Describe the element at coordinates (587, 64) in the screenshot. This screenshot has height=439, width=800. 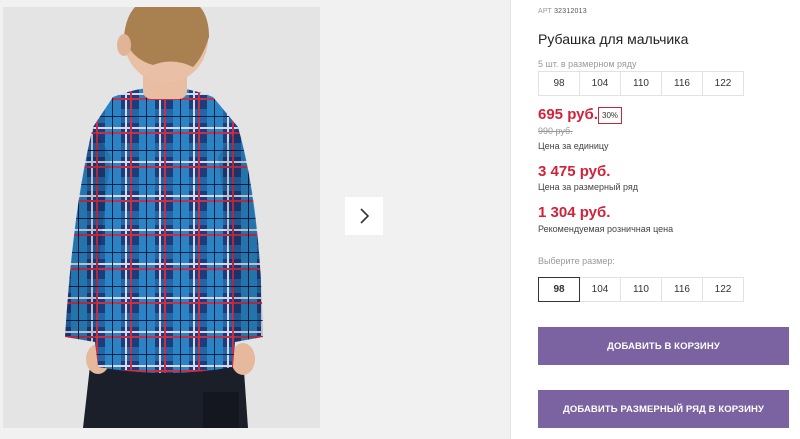
I see `series-count-label: 5 шт. в размерном ряду` at that location.